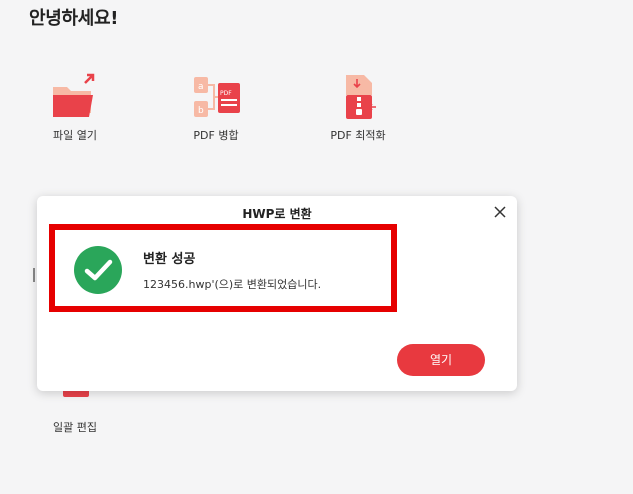  I want to click on tool-pdf-optimize: PDF 최적화, so click(358, 108).